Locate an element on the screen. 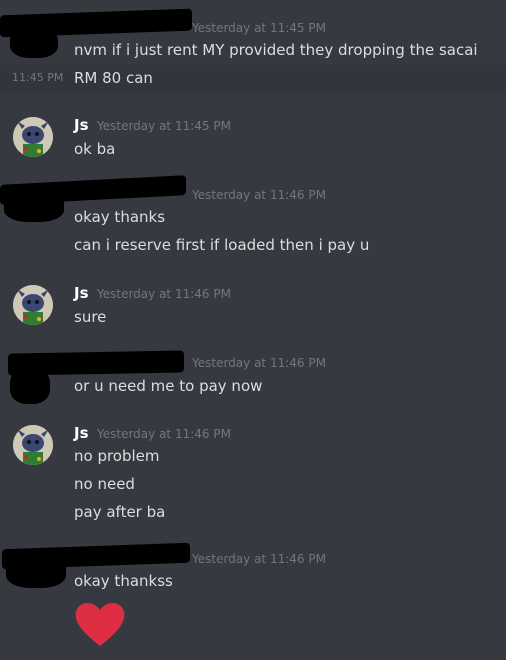  message-text: okay thanks is located at coordinates (120, 217).